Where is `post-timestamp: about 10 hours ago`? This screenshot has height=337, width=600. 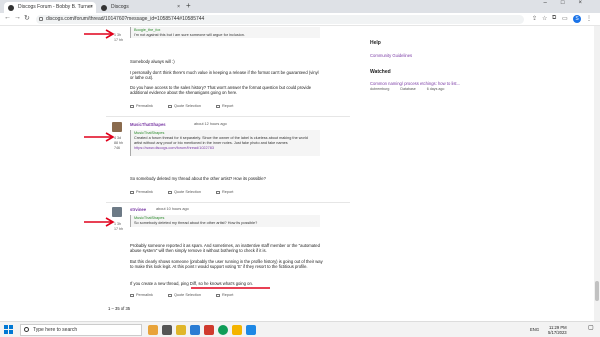
post-timestamp: about 10 hours ago is located at coordinates (172, 210).